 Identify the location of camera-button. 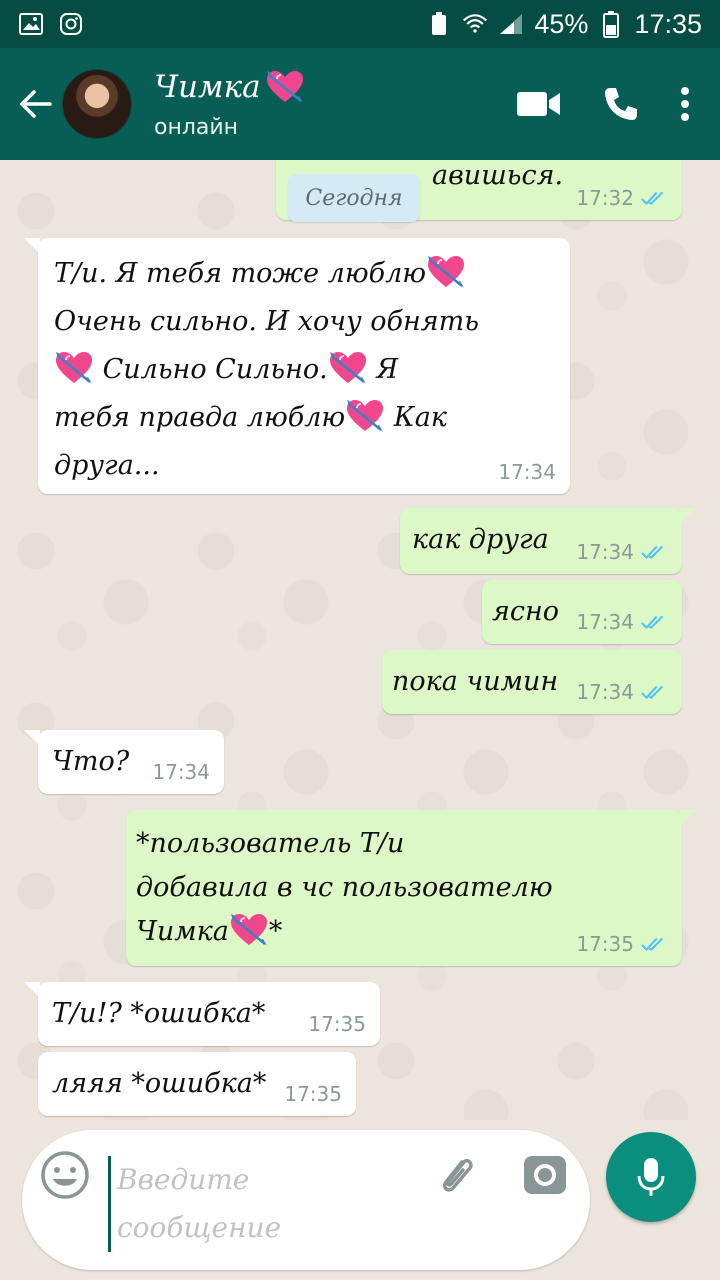
(546, 1176).